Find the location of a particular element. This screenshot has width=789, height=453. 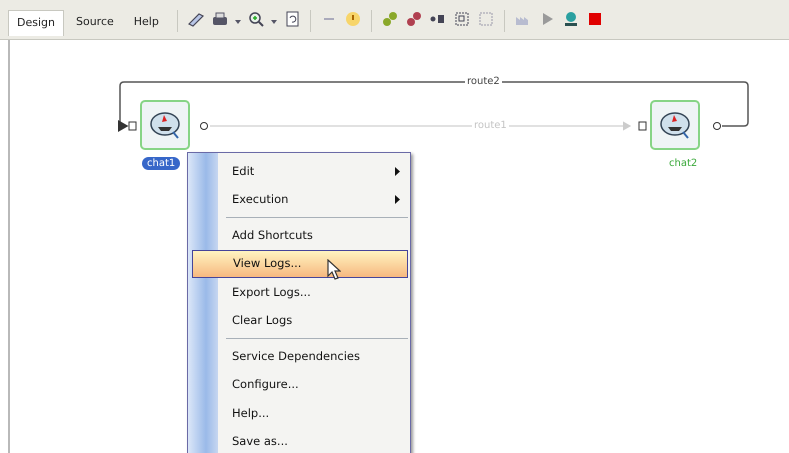

node-label: chat1 is located at coordinates (161, 163).